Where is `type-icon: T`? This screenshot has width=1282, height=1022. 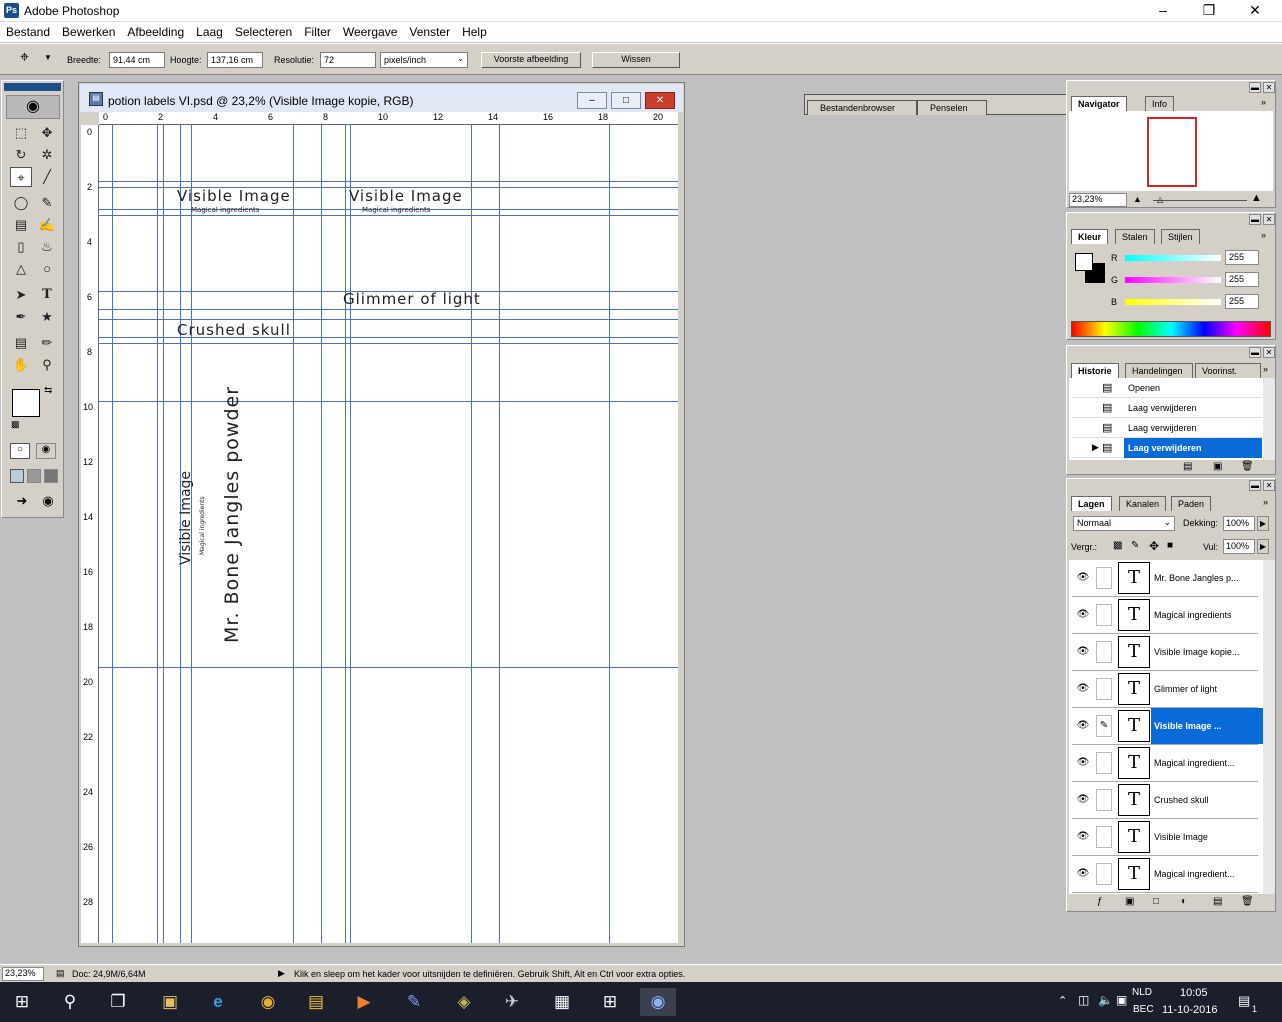 type-icon: T is located at coordinates (47, 295).